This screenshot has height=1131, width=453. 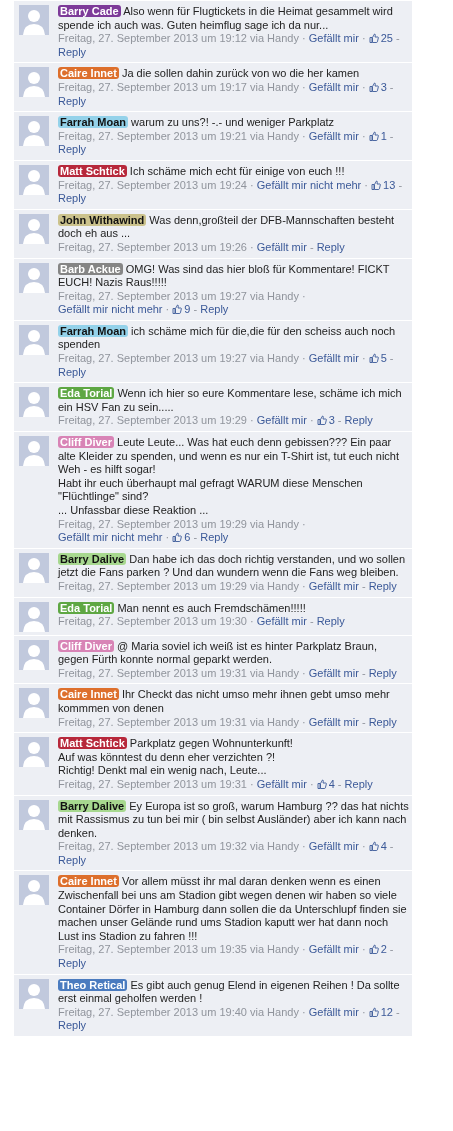 I want to click on like-count: 5, so click(x=377, y=358).